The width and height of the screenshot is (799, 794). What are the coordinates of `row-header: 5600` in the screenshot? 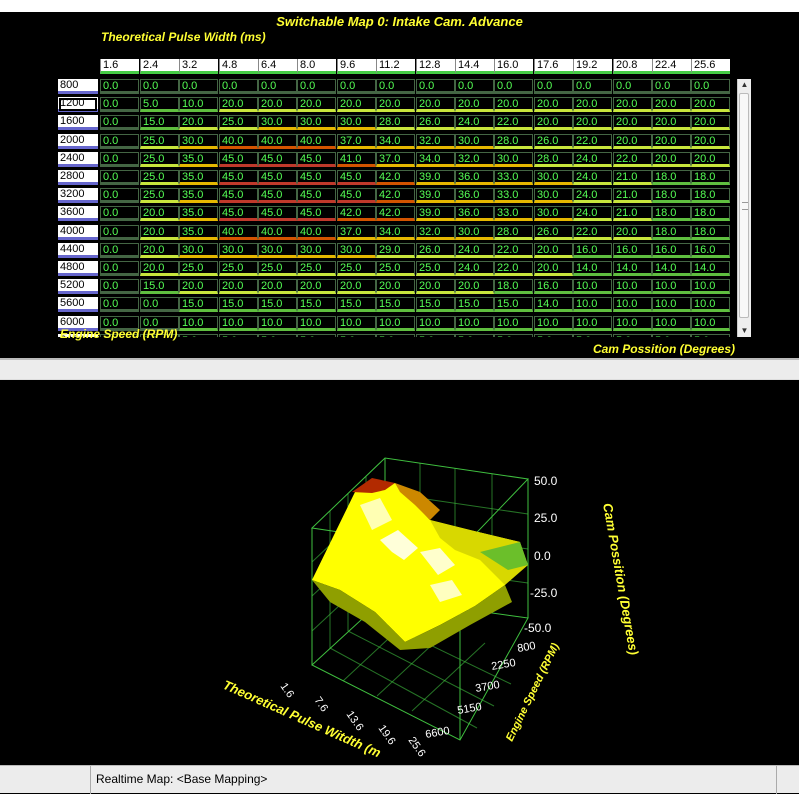 It's located at (78, 305).